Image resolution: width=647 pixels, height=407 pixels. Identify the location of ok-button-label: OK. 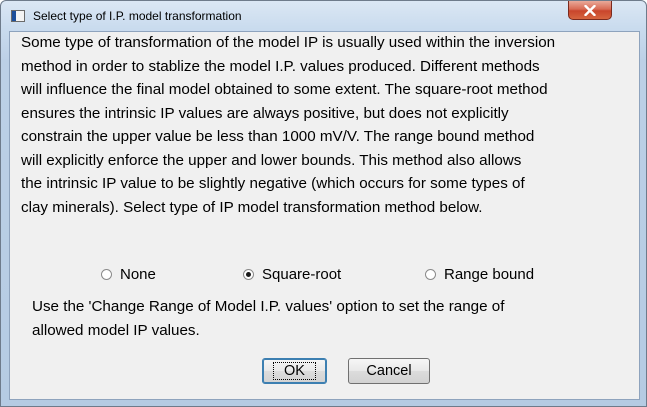
(294, 371).